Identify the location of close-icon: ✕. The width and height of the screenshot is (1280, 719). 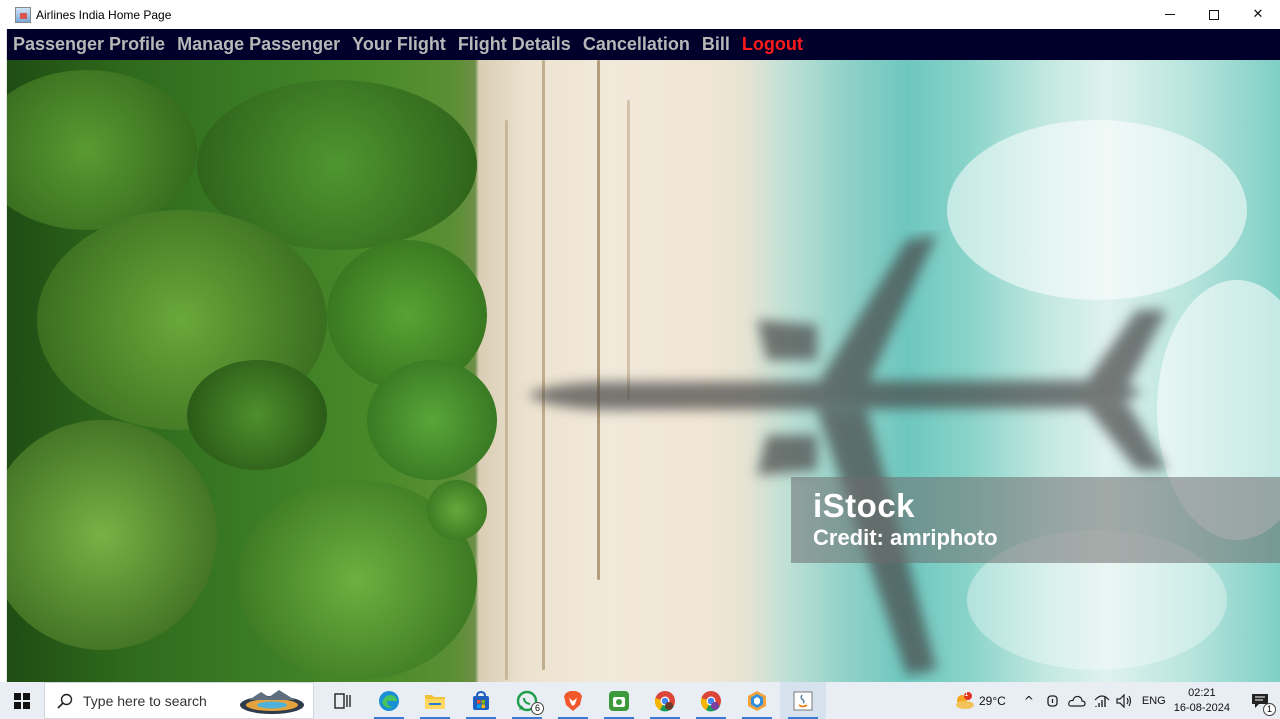
(1258, 14).